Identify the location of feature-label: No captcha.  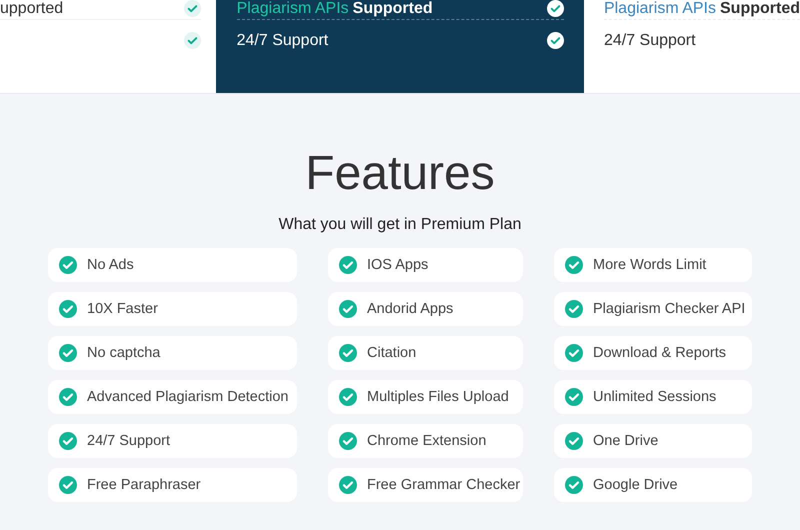
(123, 353).